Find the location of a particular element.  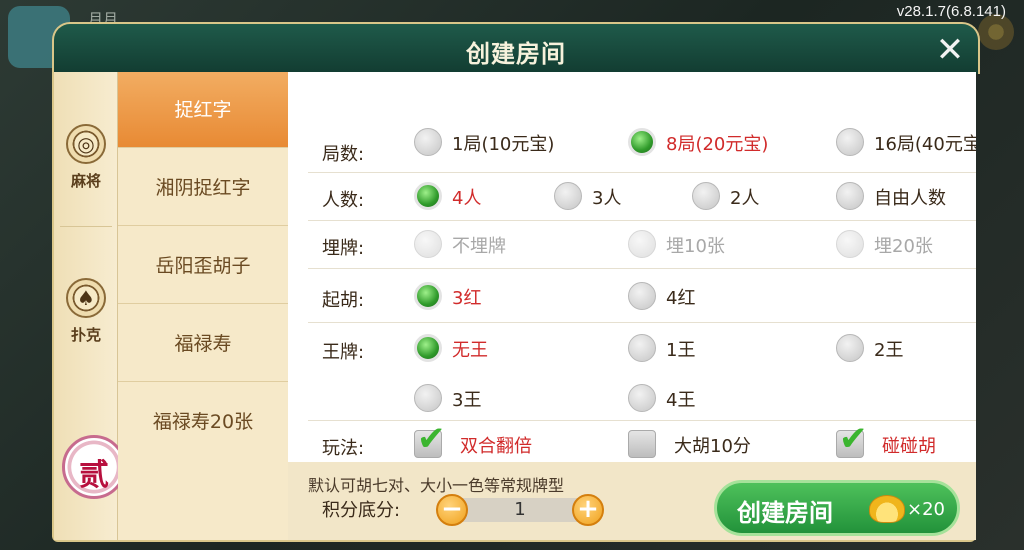

game-list: 捉红字 湘阴捉红字 岳阳歪胡子 福禄寿 福禄寿20张 is located at coordinates (203, 306).